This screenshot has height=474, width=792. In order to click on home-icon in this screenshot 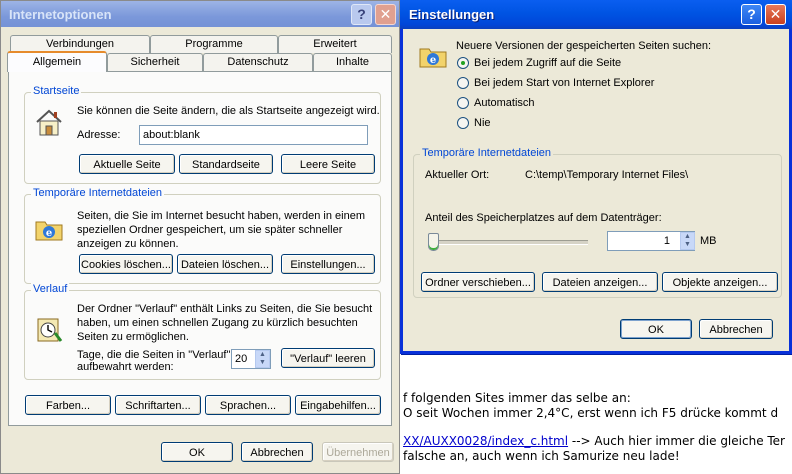, I will do `click(49, 122)`.